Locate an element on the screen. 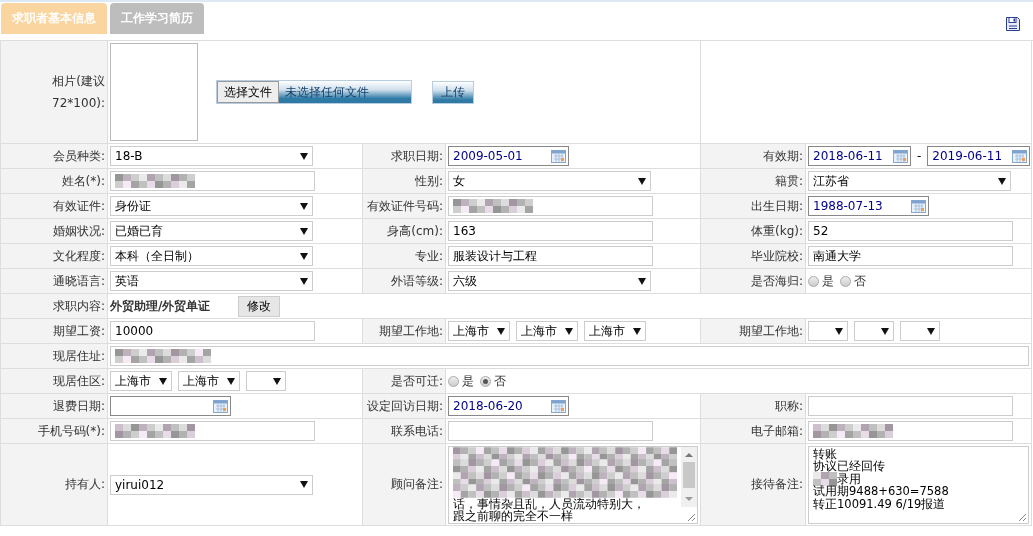 This screenshot has width=1033, height=536. select-field: 身份证 is located at coordinates (211, 206).